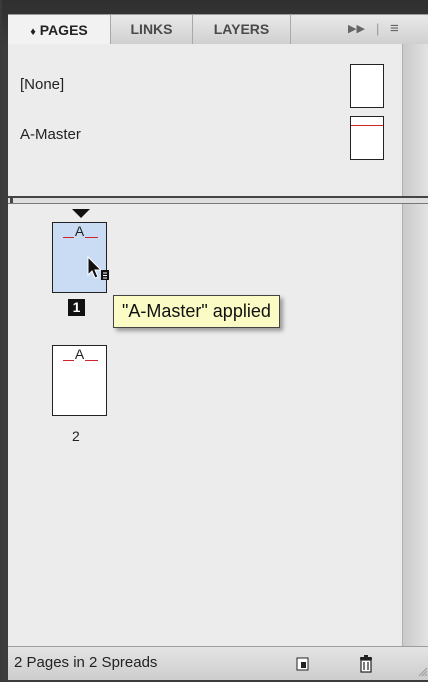 This screenshot has width=428, height=682. What do you see at coordinates (218, 200) in the screenshot?
I see `panel-section-divider` at bounding box center [218, 200].